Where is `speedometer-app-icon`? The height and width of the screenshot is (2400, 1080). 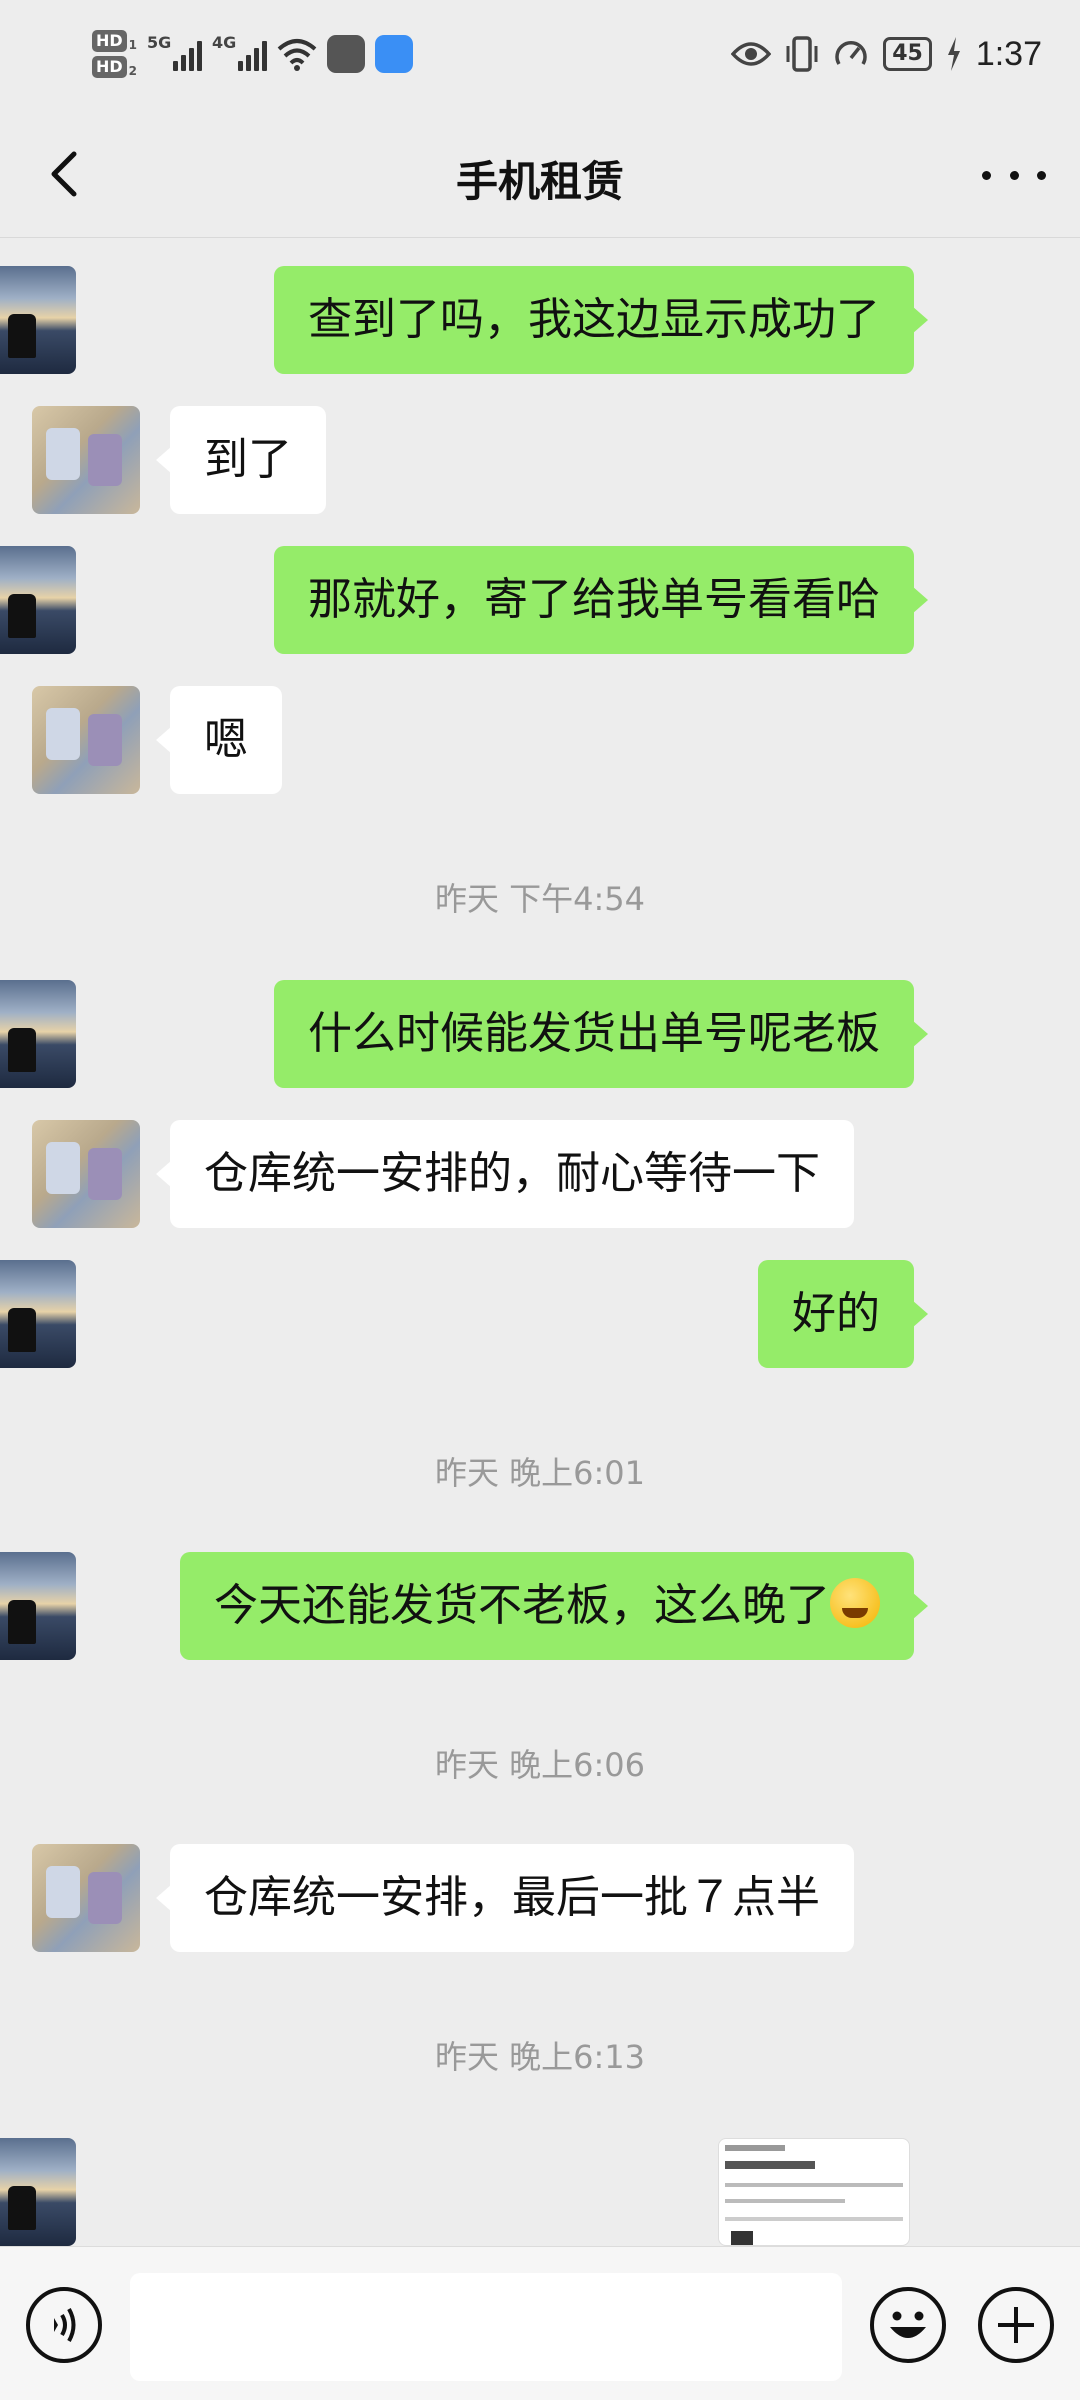 speedometer-app-icon is located at coordinates (346, 54).